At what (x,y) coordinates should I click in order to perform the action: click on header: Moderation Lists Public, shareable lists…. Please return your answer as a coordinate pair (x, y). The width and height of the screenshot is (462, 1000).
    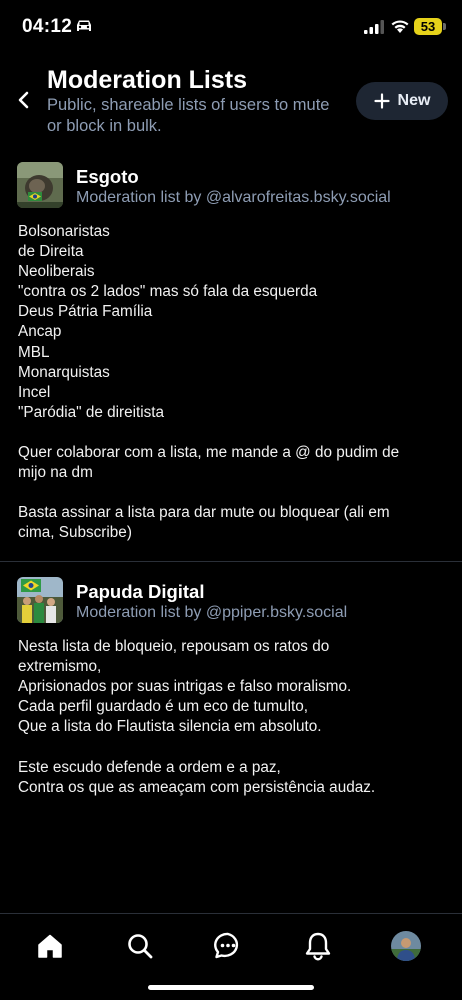
    Looking at the image, I should click on (231, 102).